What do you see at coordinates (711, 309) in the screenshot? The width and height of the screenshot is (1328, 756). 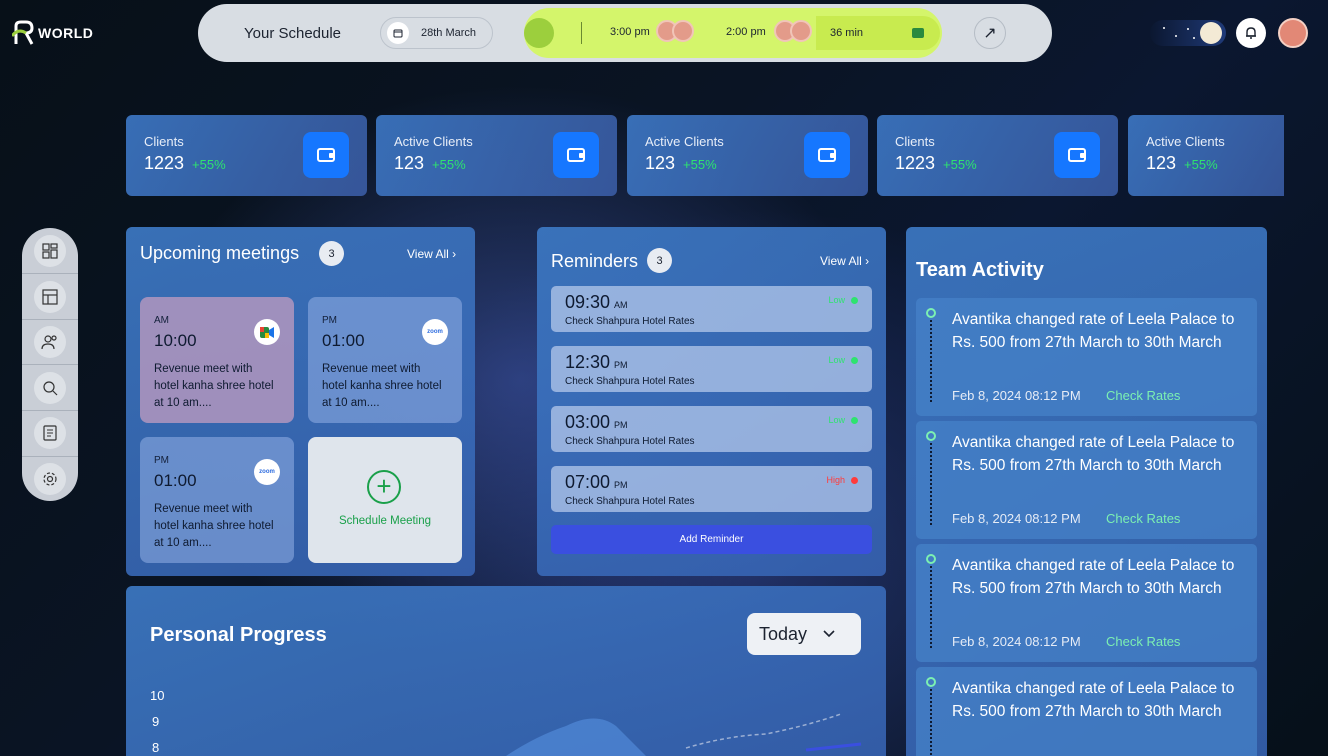 I see `reminder-item: 09:30 AM Check Shahpura Hotel Rates Low` at bounding box center [711, 309].